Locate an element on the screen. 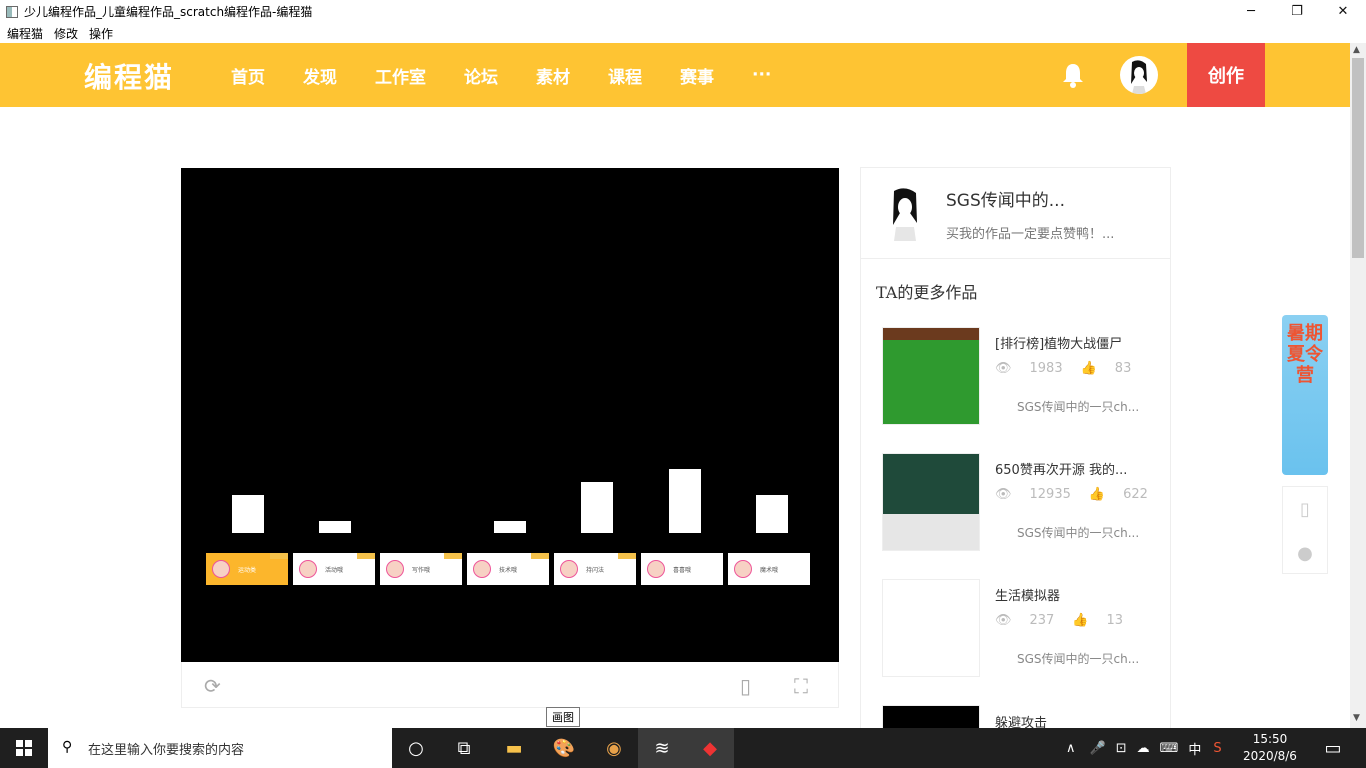  card-label: 技术哦 is located at coordinates (508, 570).